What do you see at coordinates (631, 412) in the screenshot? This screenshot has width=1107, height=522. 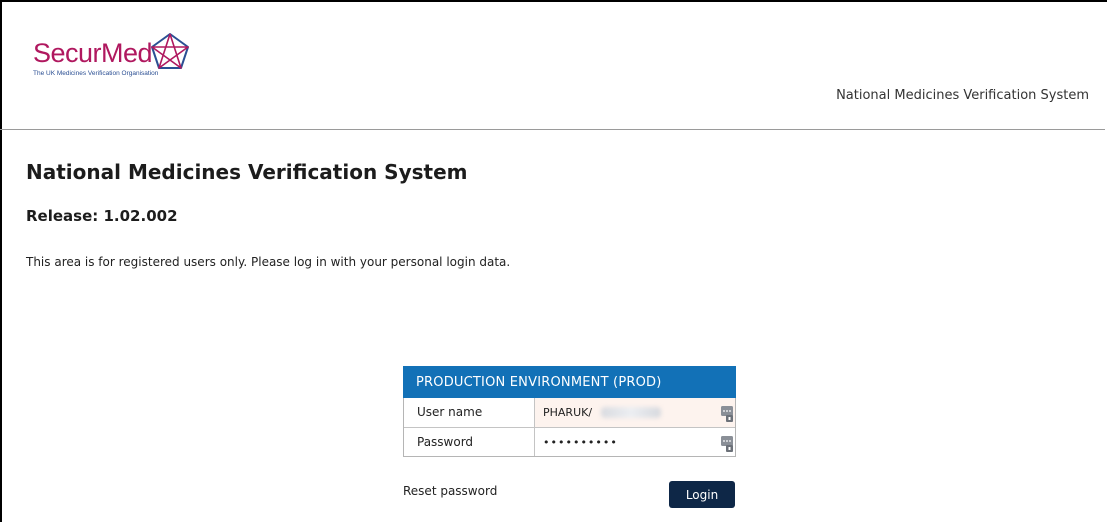 I see `redacted-username` at bounding box center [631, 412].